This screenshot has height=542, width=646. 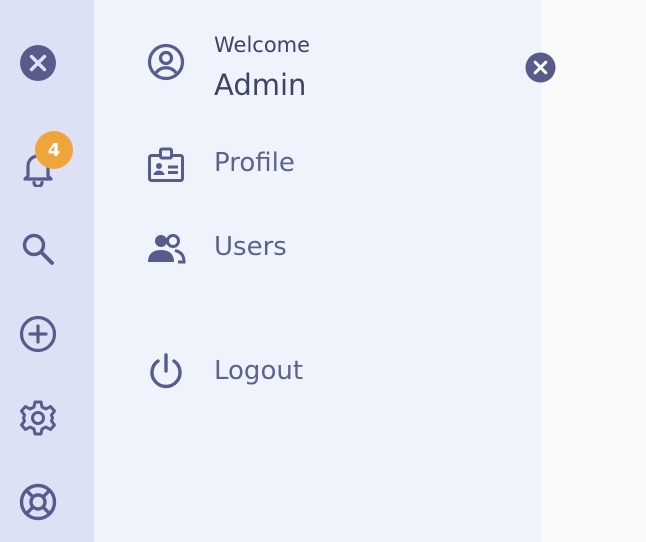 What do you see at coordinates (166, 165) in the screenshot?
I see `id-badge-icon` at bounding box center [166, 165].